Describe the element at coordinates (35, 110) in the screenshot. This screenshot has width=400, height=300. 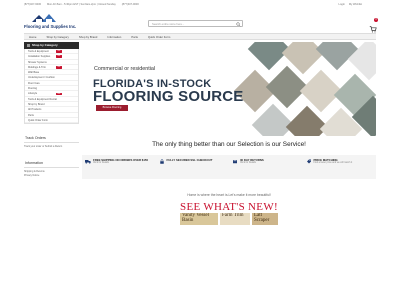
I see `category-label: All Products` at that location.